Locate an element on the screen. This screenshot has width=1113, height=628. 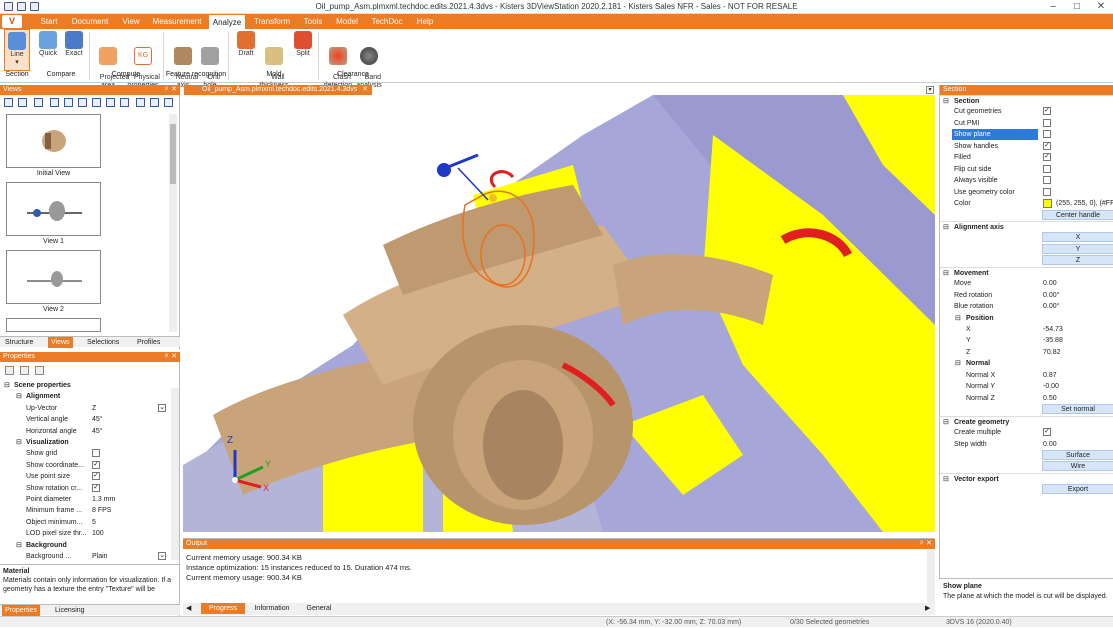
menu-view: View is located at coordinates (131, 21).